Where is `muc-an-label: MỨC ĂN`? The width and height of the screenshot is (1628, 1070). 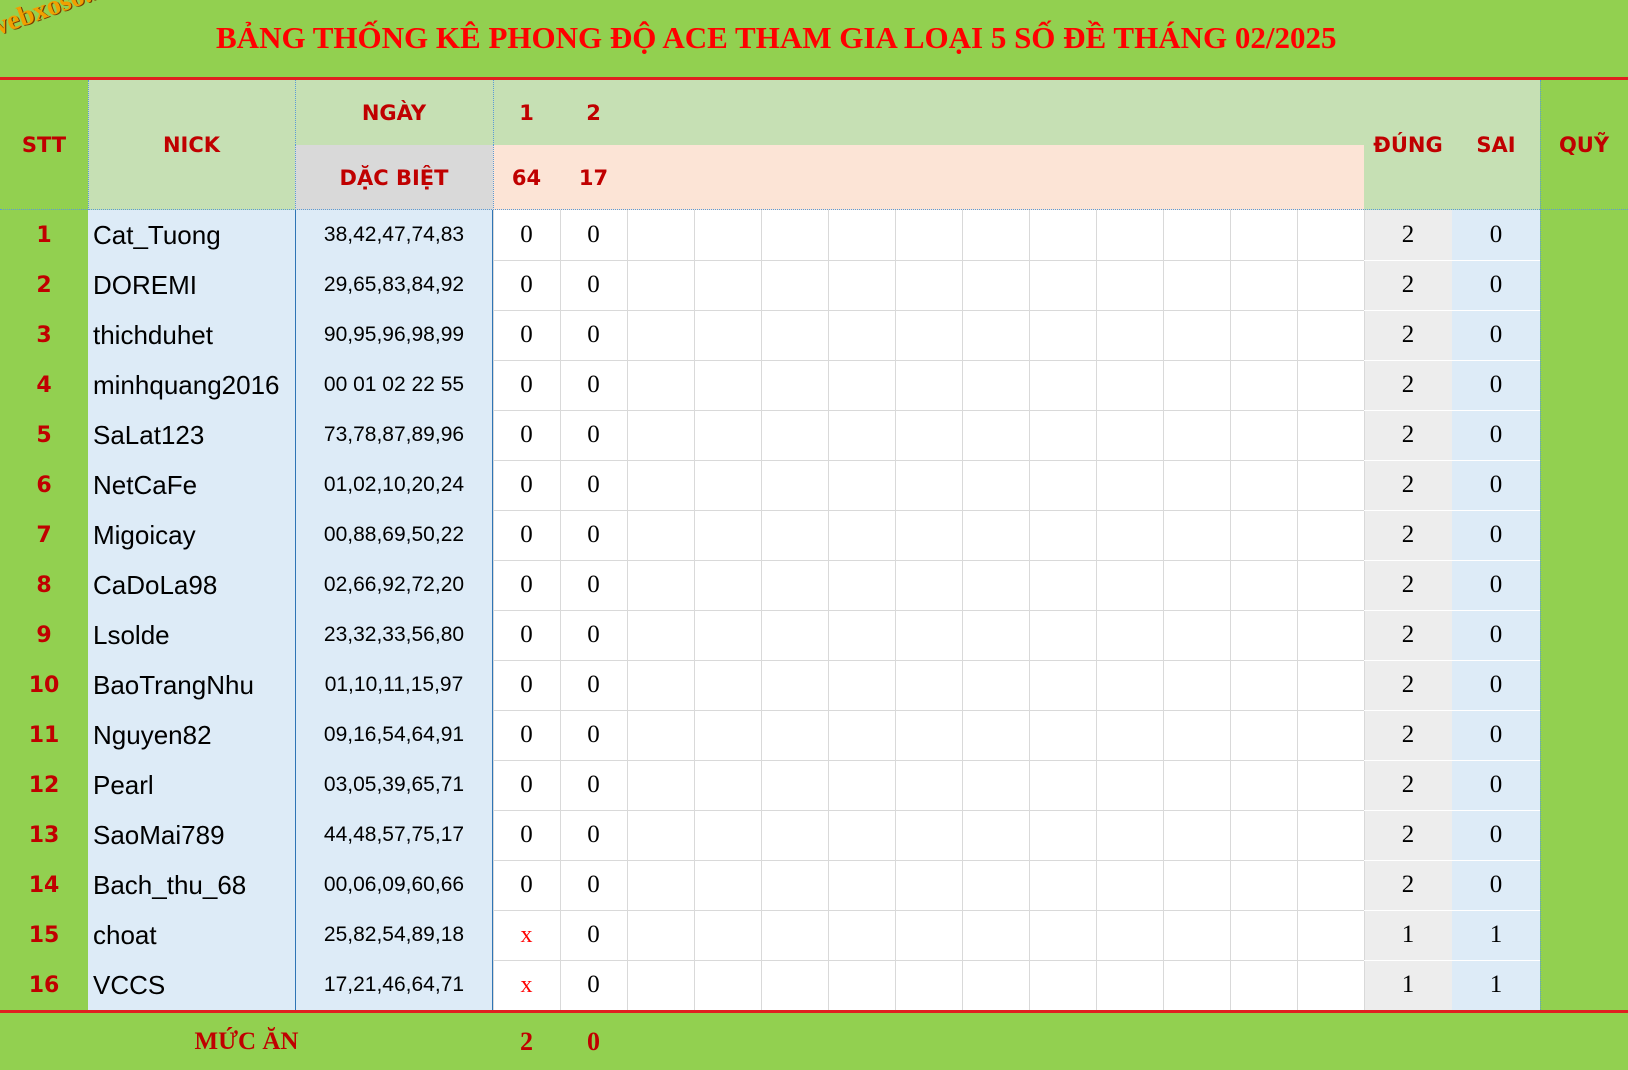 muc-an-label: MỨC ĂN is located at coordinates (246, 1041).